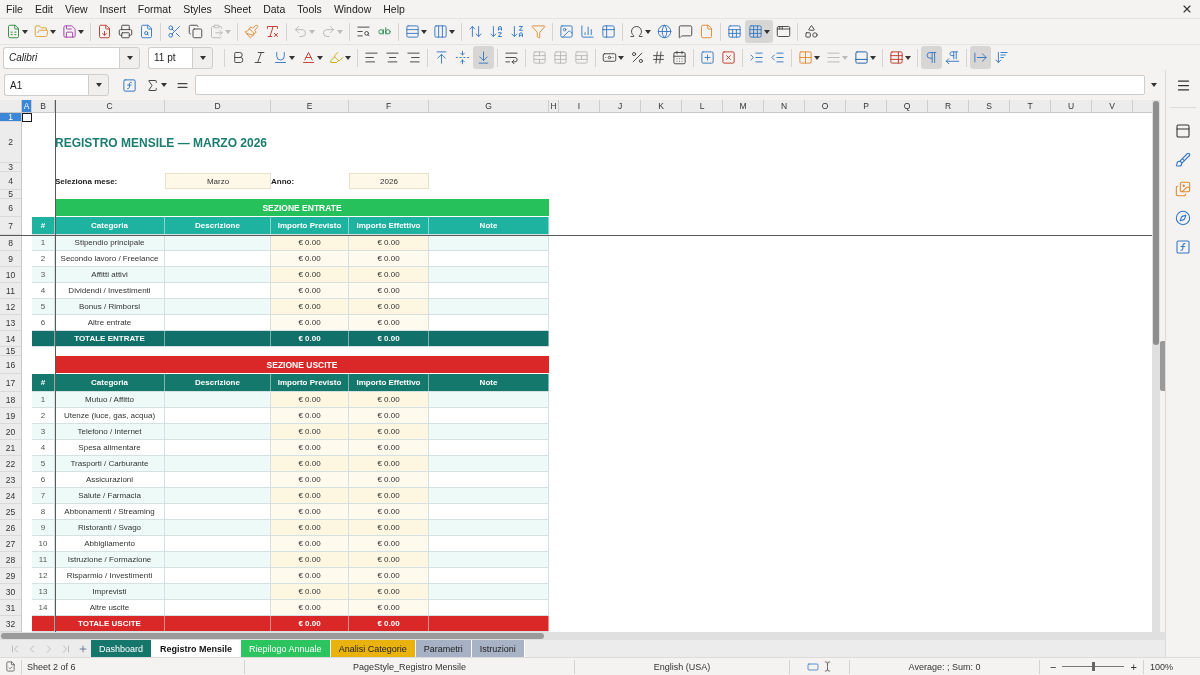 This screenshot has width=1200, height=675. Describe the element at coordinates (1133, 666) in the screenshot. I see `zoom-in-button: +` at that location.